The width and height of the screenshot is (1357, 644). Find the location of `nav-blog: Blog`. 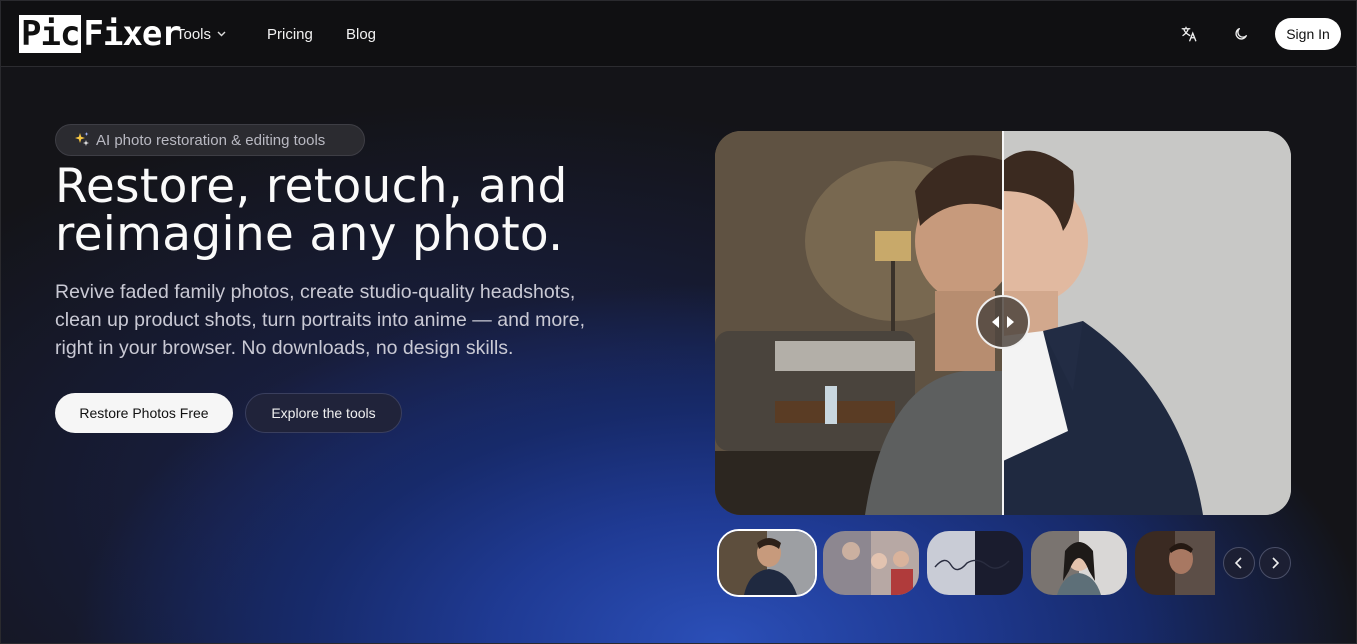

nav-blog: Blog is located at coordinates (361, 34).